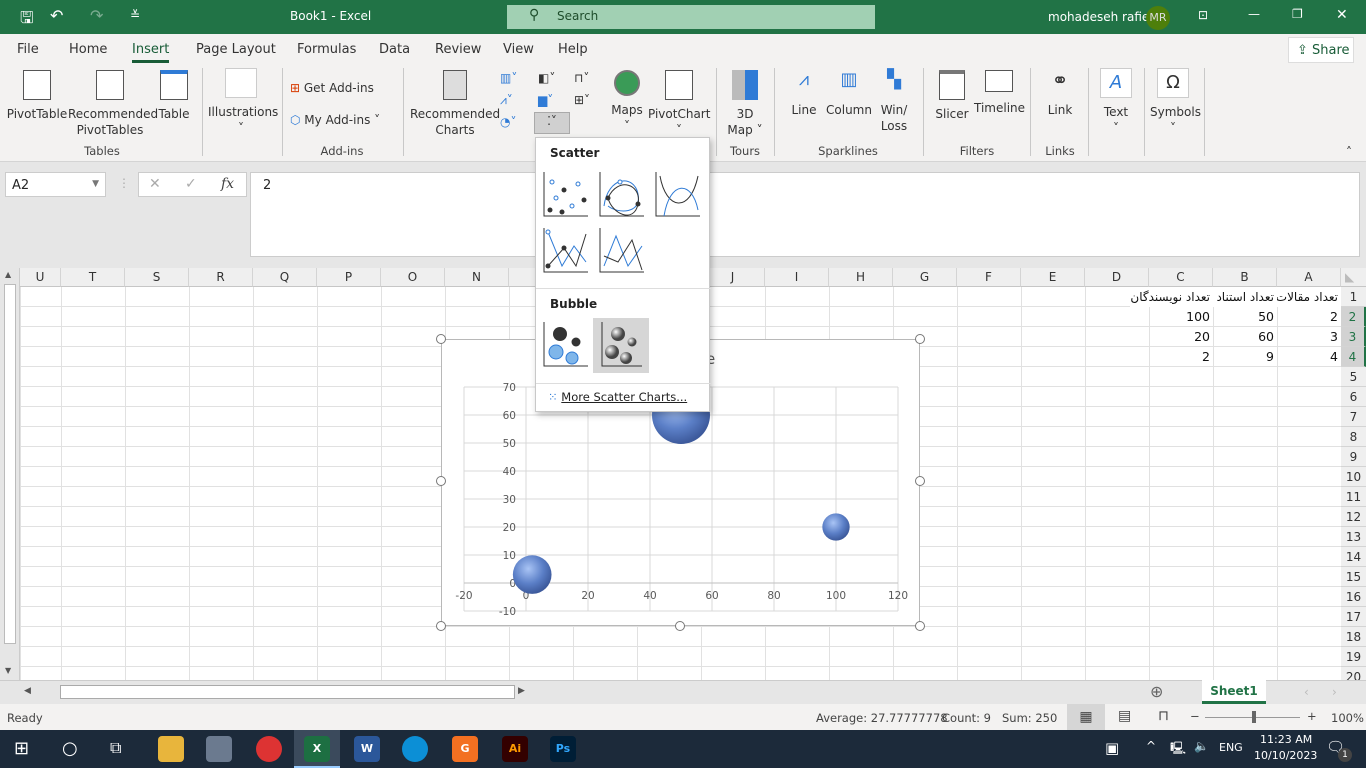  What do you see at coordinates (135, 15) in the screenshot?
I see `customize-toolbar-icon: ≚` at bounding box center [135, 15].